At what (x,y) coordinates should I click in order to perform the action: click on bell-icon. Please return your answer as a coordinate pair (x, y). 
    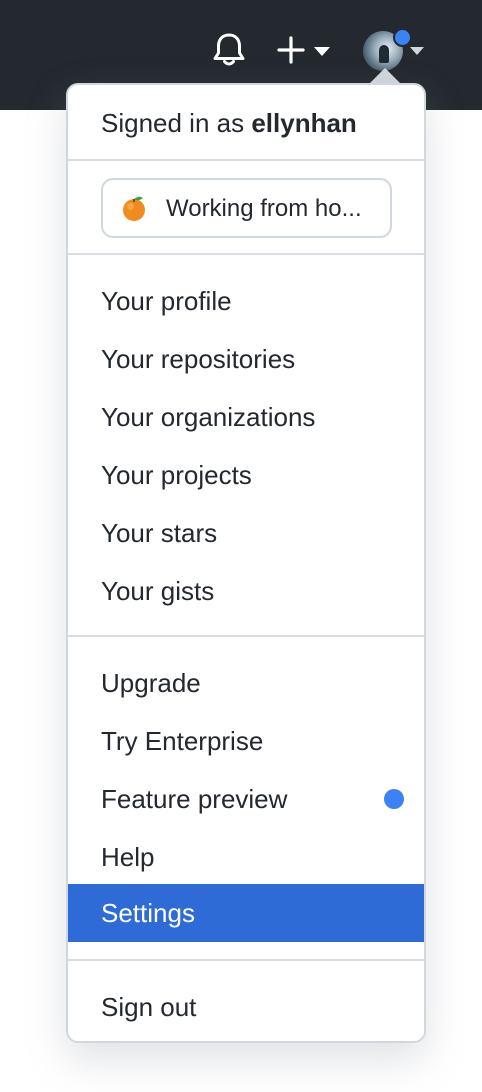
    Looking at the image, I should click on (229, 49).